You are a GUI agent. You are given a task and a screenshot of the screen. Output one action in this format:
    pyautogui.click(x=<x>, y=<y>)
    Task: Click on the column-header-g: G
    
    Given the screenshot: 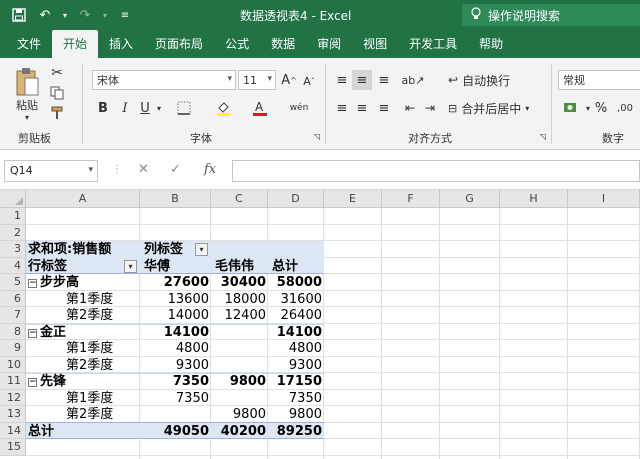 What is the action you would take?
    pyautogui.click(x=470, y=199)
    